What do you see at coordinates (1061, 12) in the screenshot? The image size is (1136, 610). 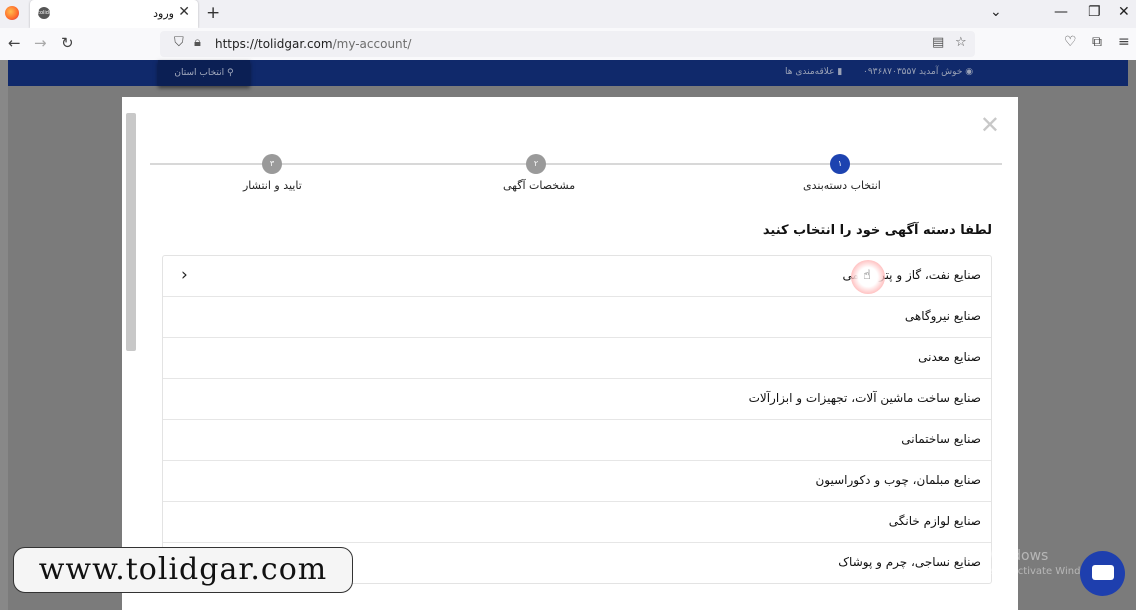 I see `minimize-icon: —` at bounding box center [1061, 12].